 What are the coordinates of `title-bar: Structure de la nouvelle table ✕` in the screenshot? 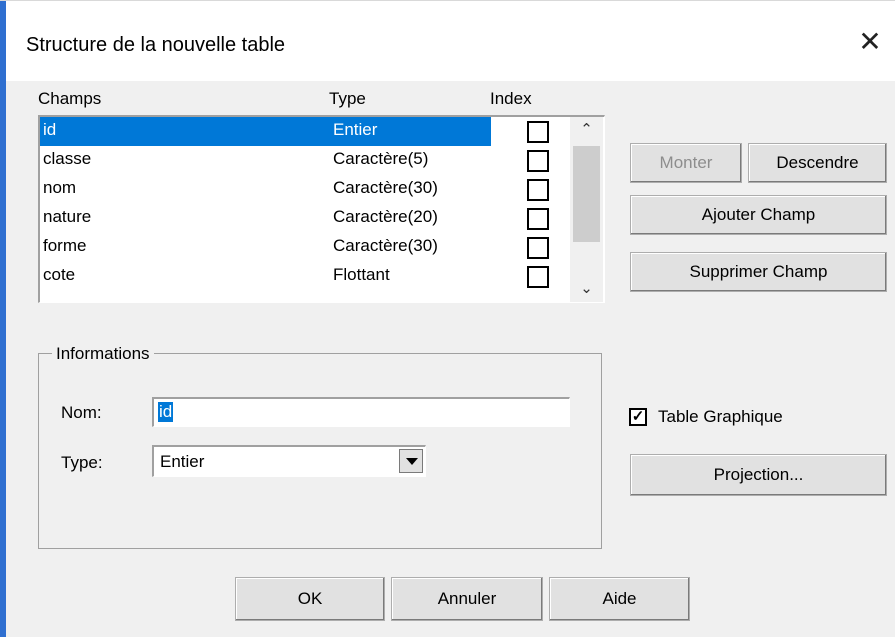 It's located at (450, 41).